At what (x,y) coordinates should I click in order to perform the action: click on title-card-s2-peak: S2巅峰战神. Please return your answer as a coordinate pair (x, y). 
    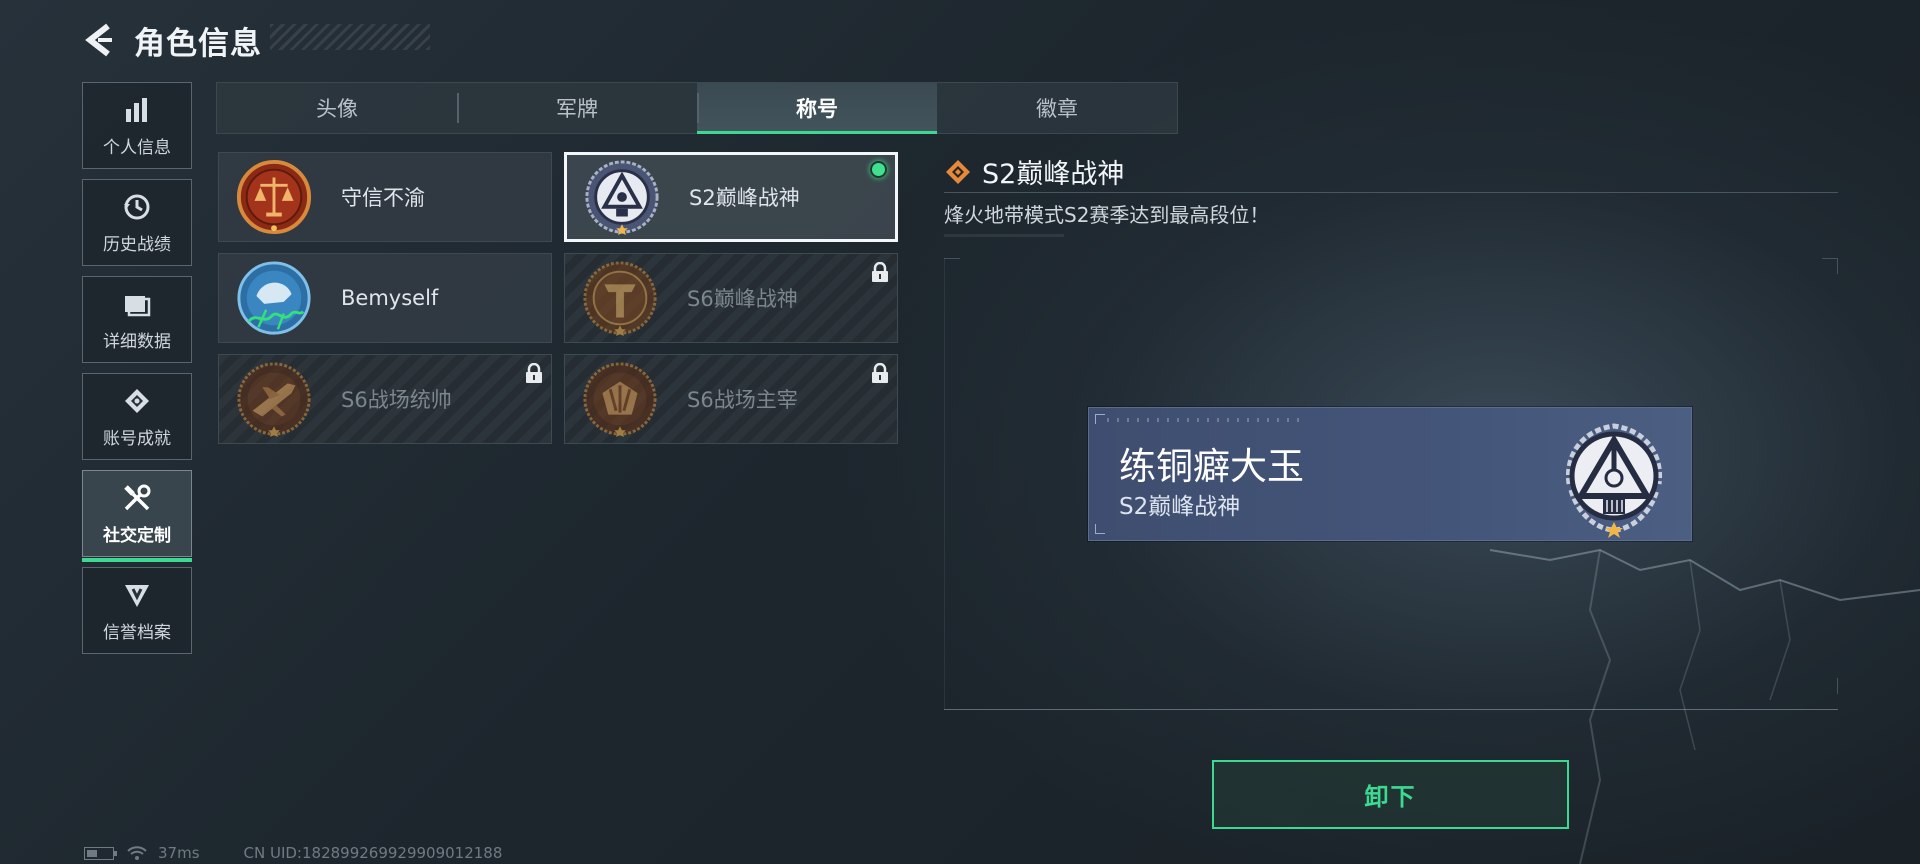
    Looking at the image, I should click on (731, 197).